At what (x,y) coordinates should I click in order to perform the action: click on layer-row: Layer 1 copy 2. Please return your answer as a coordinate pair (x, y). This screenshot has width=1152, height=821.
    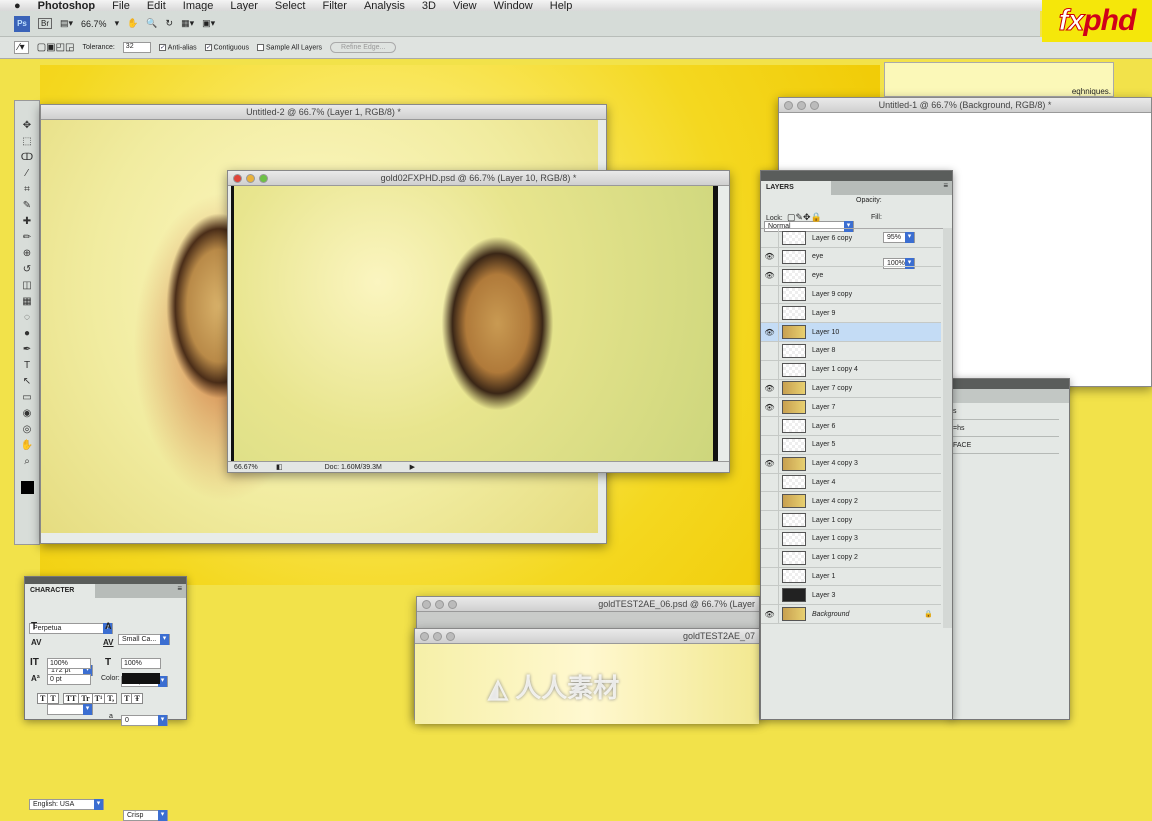
    Looking at the image, I should click on (851, 558).